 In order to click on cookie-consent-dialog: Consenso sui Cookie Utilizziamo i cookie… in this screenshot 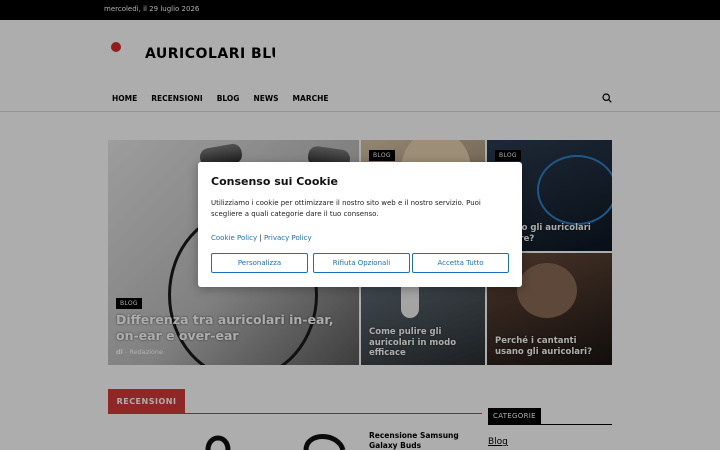, I will do `click(360, 224)`.